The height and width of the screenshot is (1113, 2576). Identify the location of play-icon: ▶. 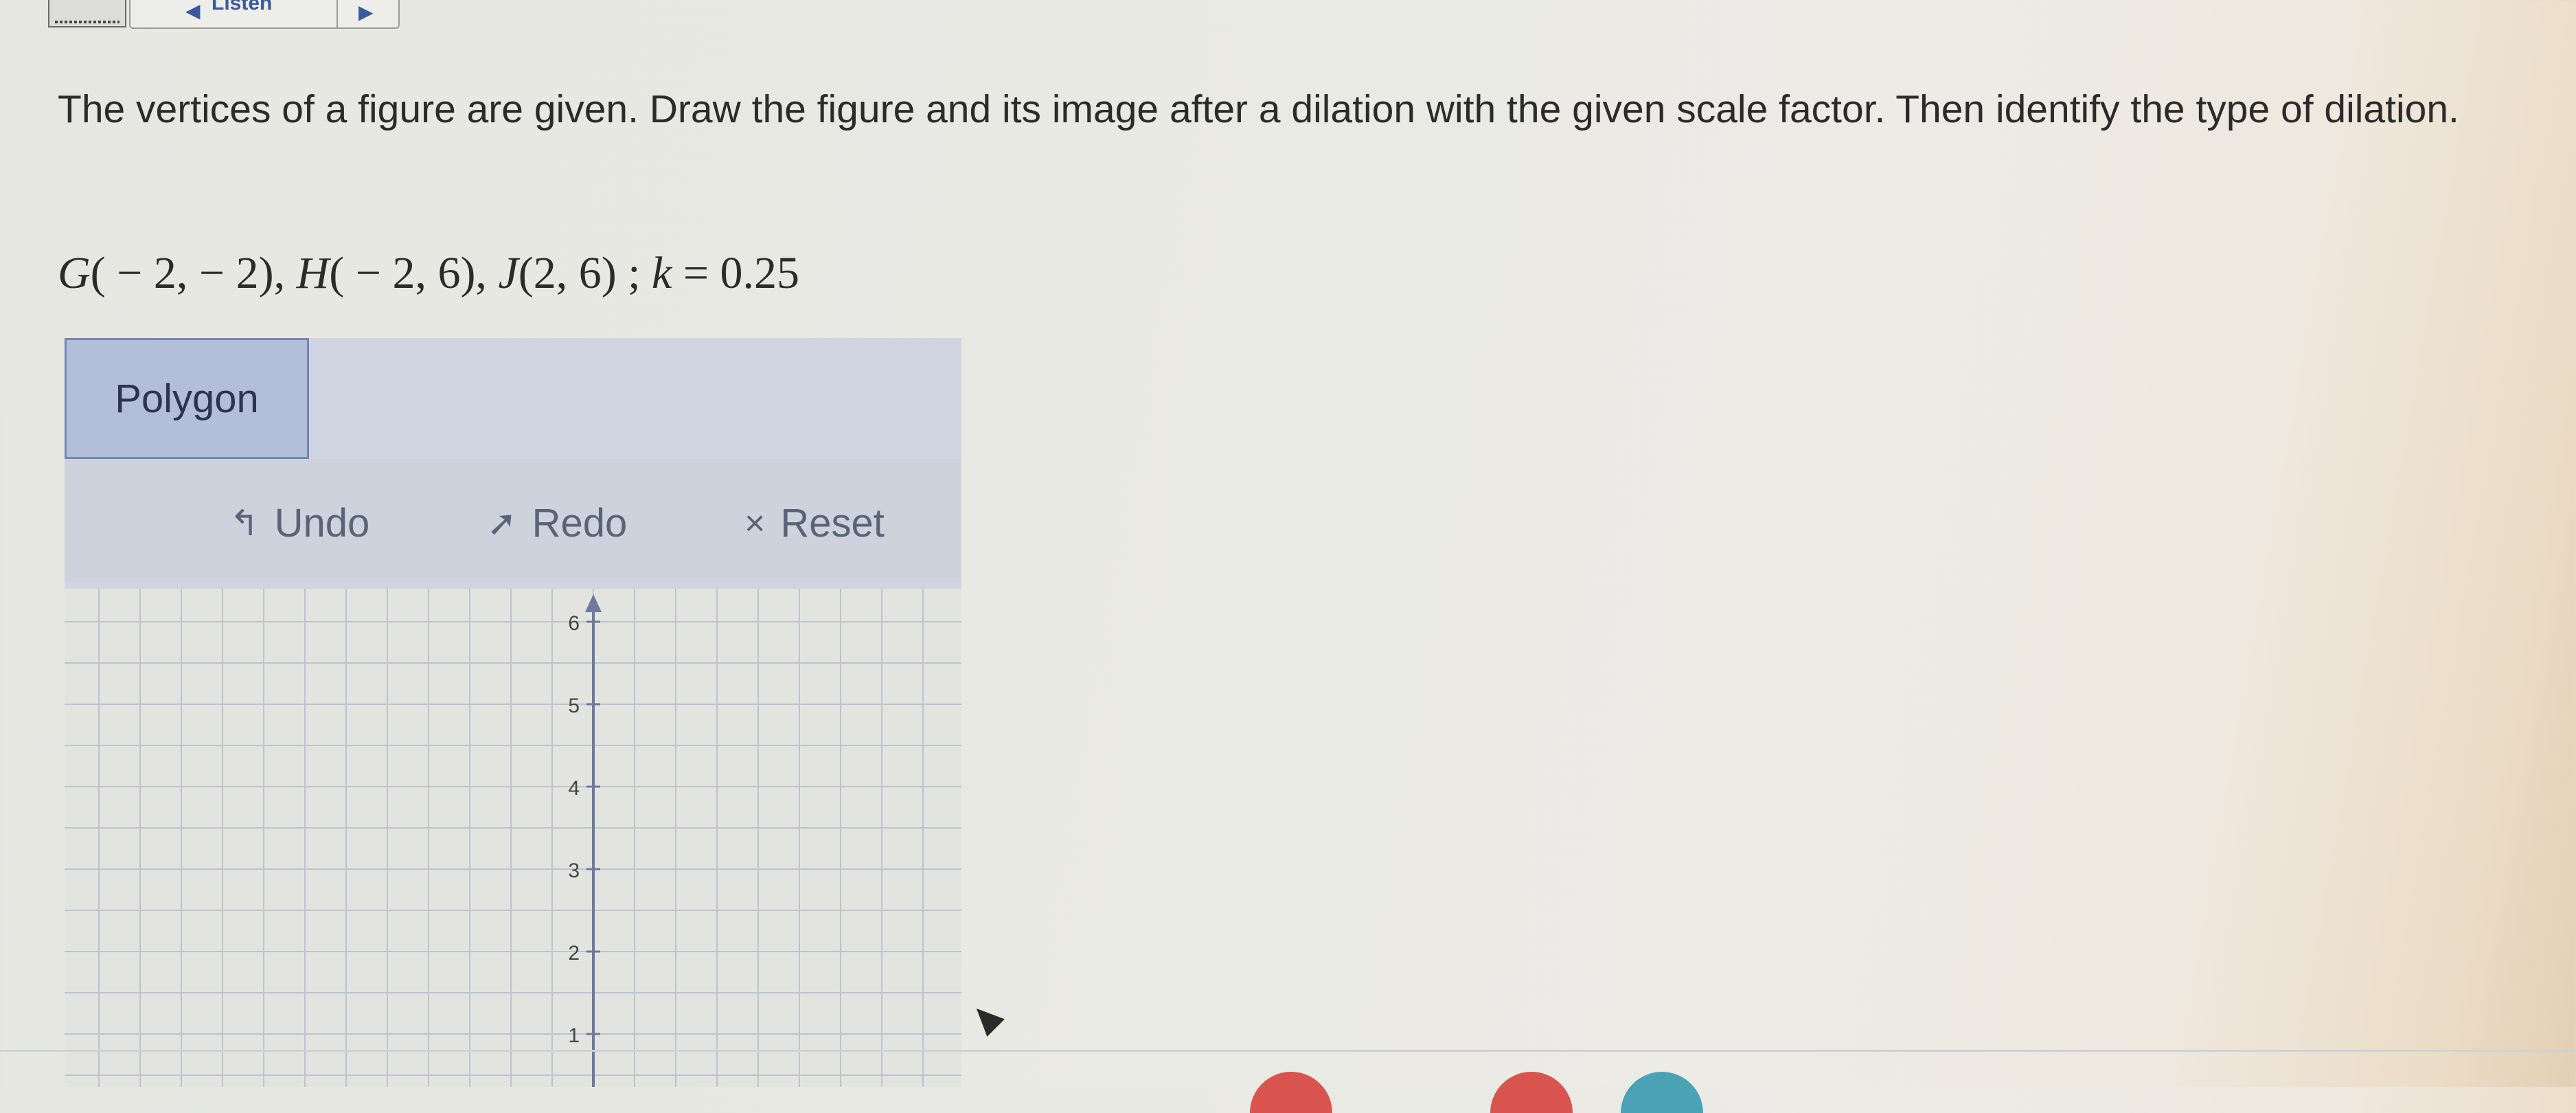
(366, 12).